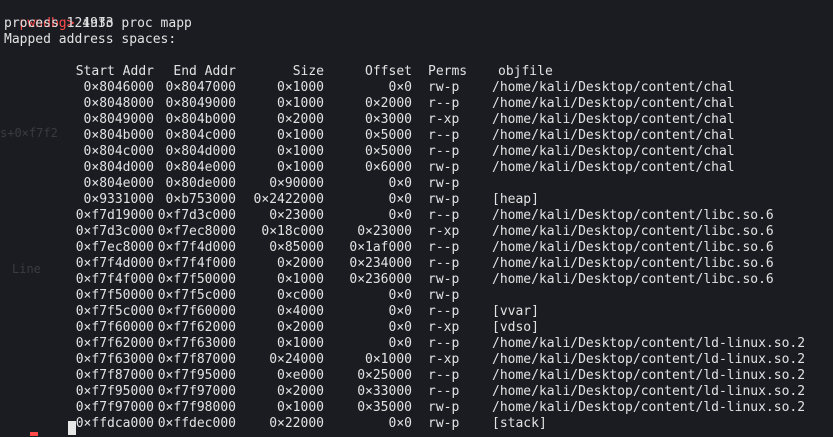 The image size is (833, 437). What do you see at coordinates (26, 269) in the screenshot?
I see `background-ghost-text: Line` at bounding box center [26, 269].